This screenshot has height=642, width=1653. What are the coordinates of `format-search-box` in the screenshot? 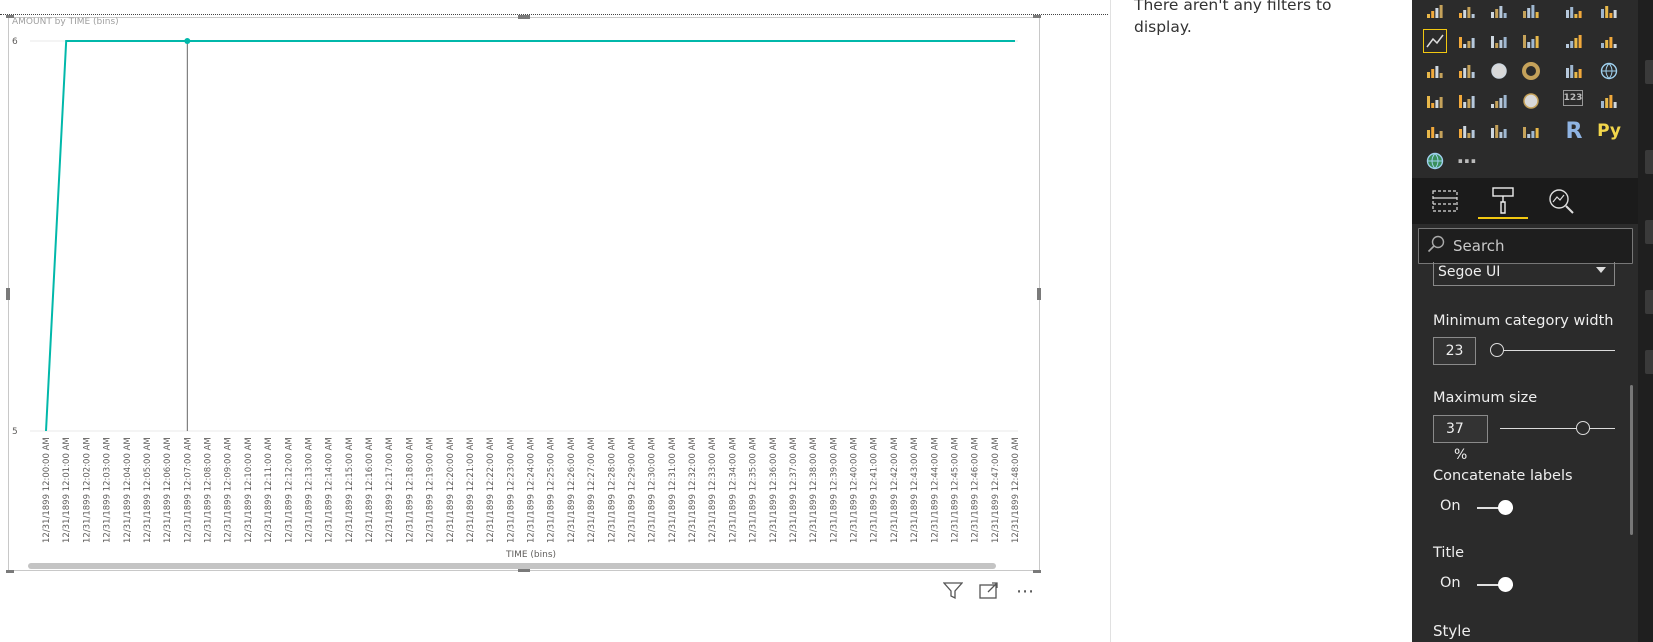 It's located at (1525, 246).